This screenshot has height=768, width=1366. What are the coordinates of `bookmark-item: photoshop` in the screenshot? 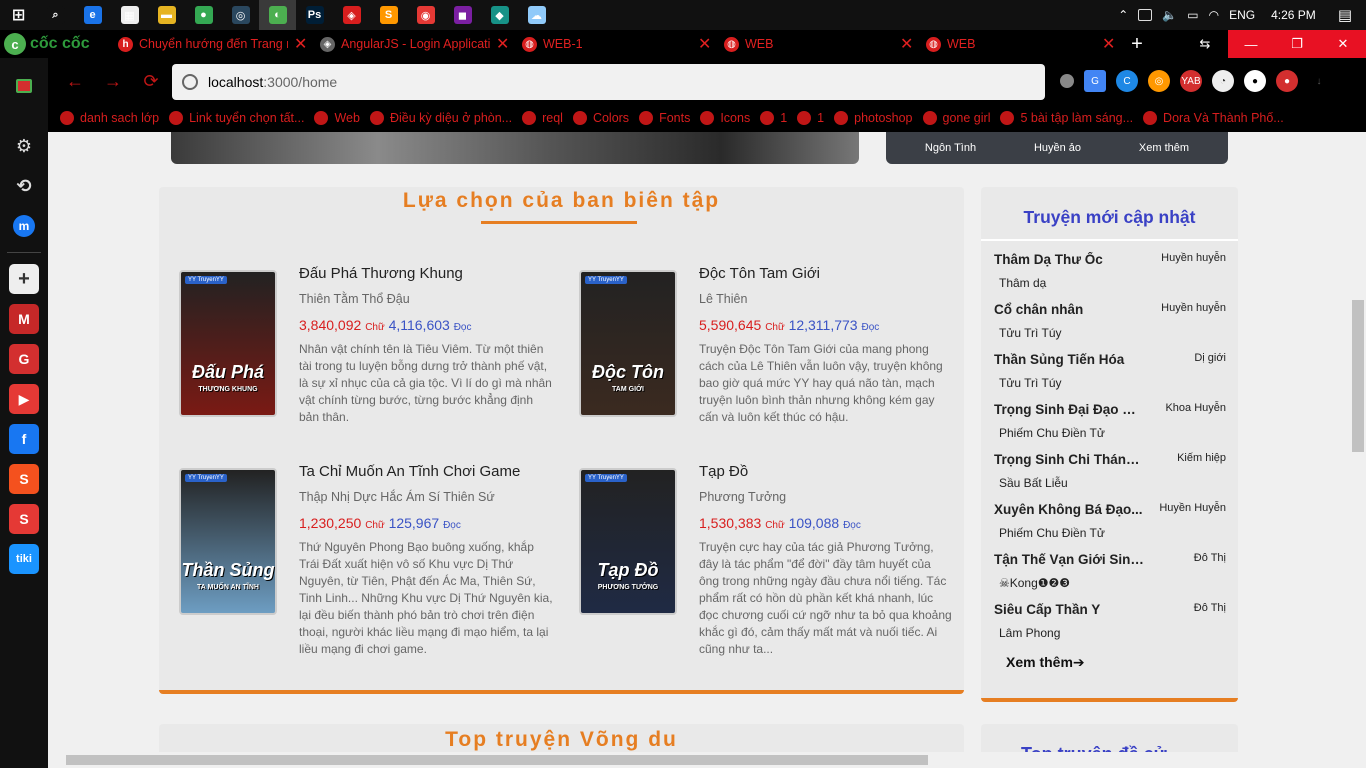 It's located at (873, 118).